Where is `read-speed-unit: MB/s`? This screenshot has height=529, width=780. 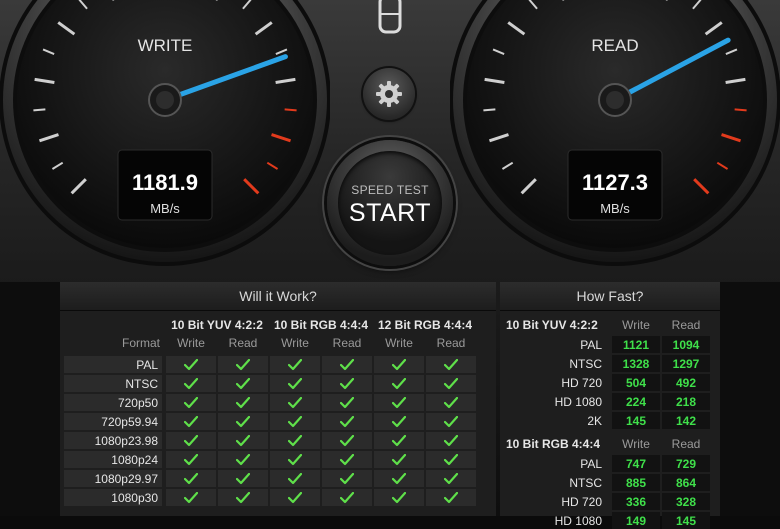 read-speed-unit: MB/s is located at coordinates (615, 208).